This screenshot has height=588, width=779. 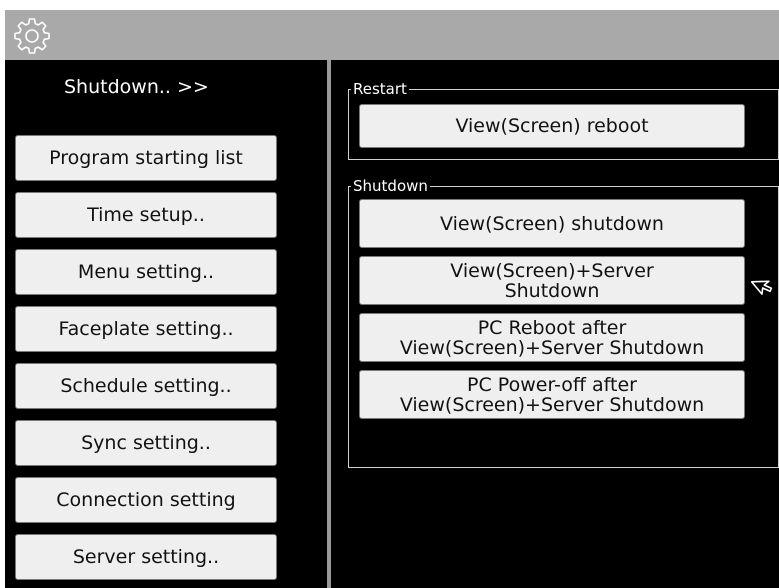 I want to click on sidebar-item-faceplate-setting: Faceplate setting.., so click(x=146, y=329).